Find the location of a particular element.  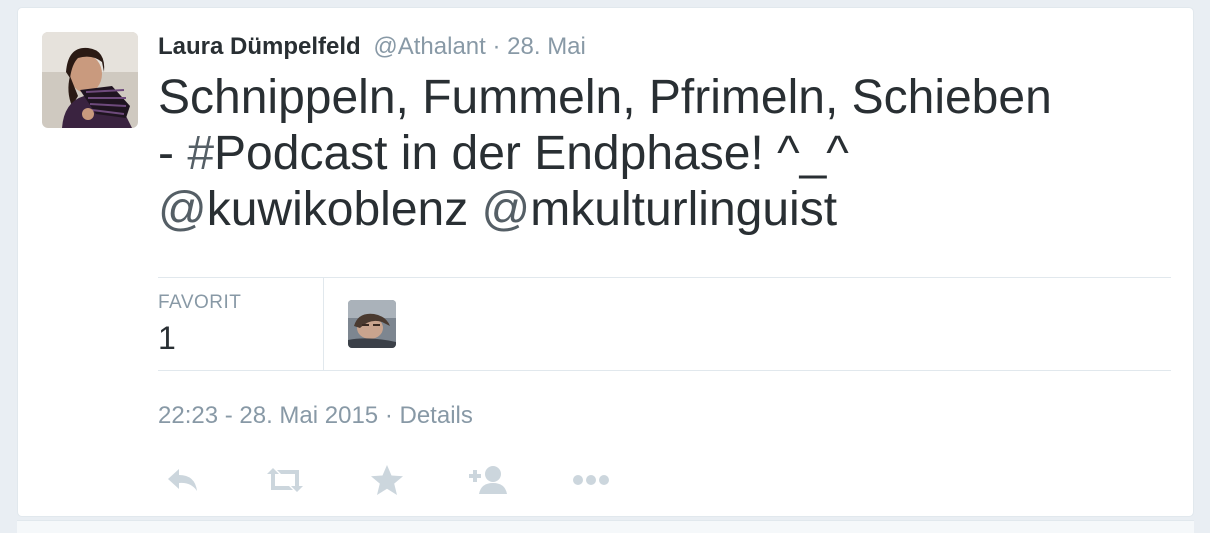

favoriter-avatar is located at coordinates (372, 324).